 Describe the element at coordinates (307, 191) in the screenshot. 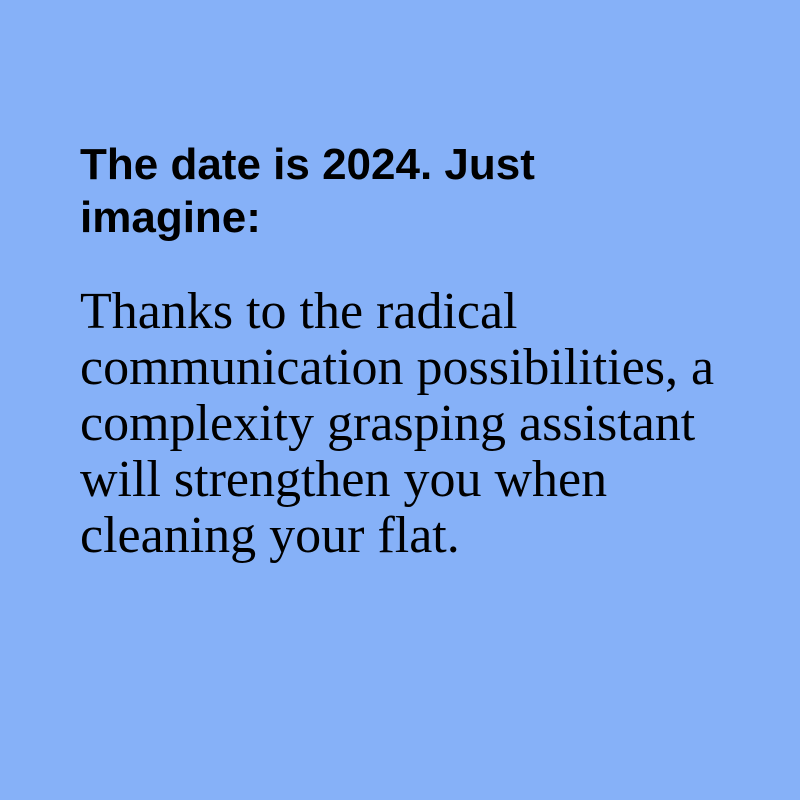

I see `heading: The date is 2024. Just imagine:` at that location.